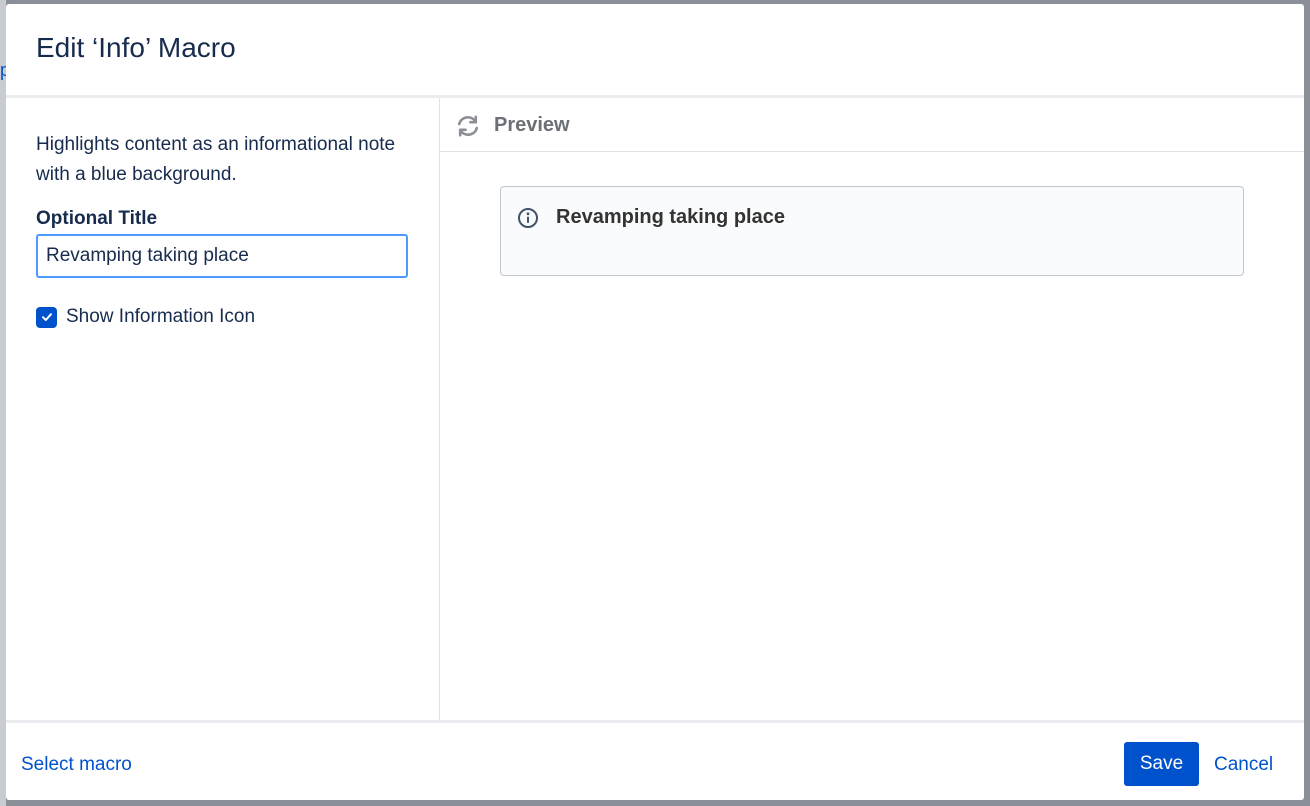  Describe the element at coordinates (97, 218) in the screenshot. I see `optional-title-label: Optional Title` at that location.